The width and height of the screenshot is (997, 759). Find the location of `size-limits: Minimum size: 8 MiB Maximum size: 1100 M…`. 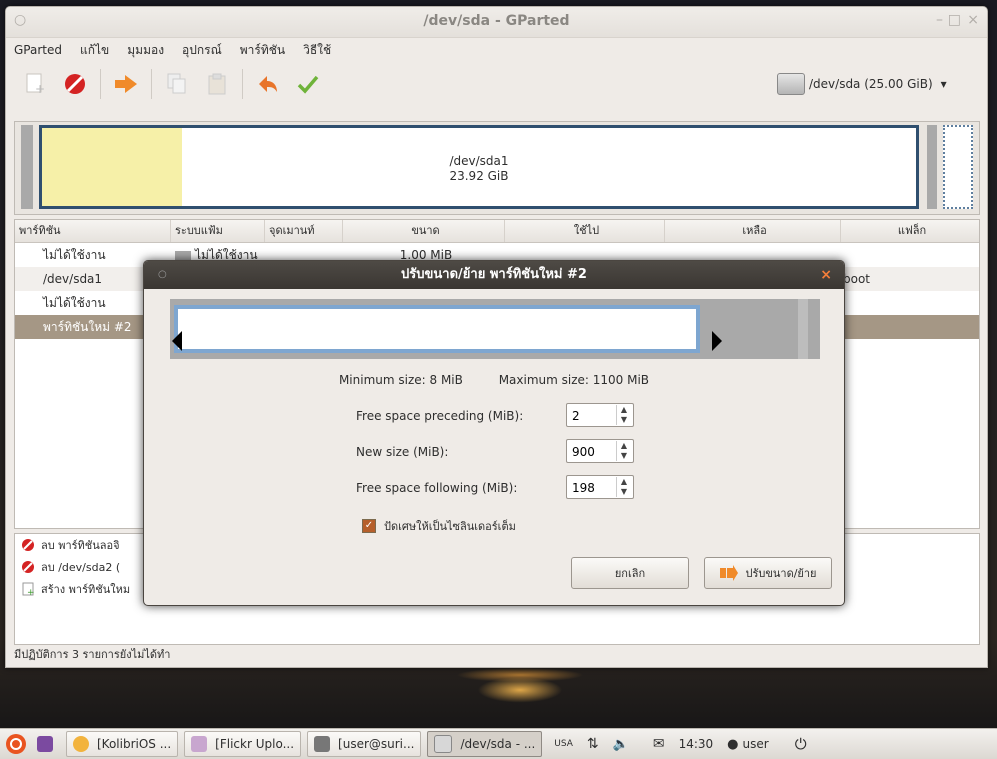

size-limits: Minimum size: 8 MiB Maximum size: 1100 M… is located at coordinates (494, 380).